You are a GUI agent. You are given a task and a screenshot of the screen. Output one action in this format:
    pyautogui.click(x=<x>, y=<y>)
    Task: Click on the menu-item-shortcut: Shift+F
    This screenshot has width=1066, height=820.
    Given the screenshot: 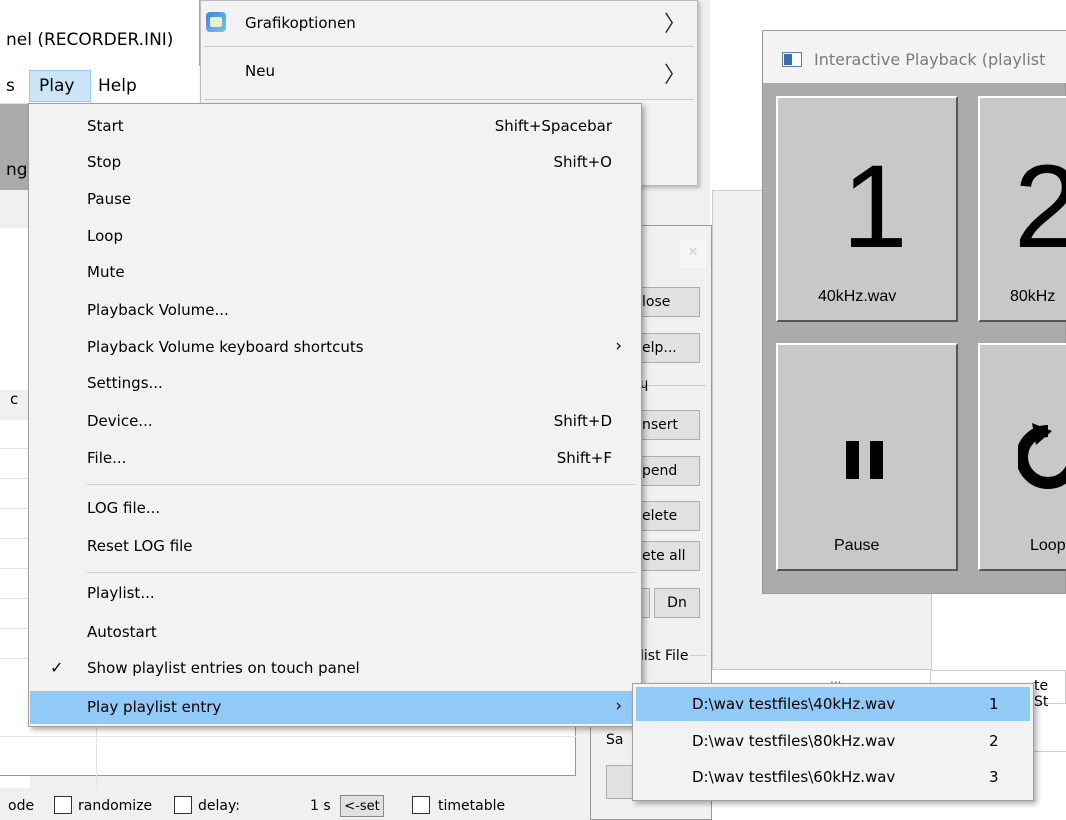 What is the action you would take?
    pyautogui.click(x=584, y=458)
    